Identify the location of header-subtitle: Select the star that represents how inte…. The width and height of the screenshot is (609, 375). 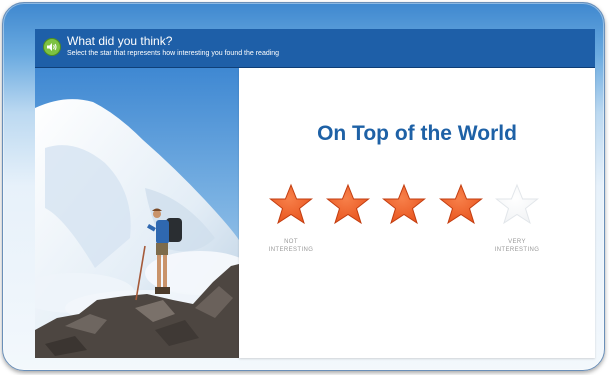
(173, 53).